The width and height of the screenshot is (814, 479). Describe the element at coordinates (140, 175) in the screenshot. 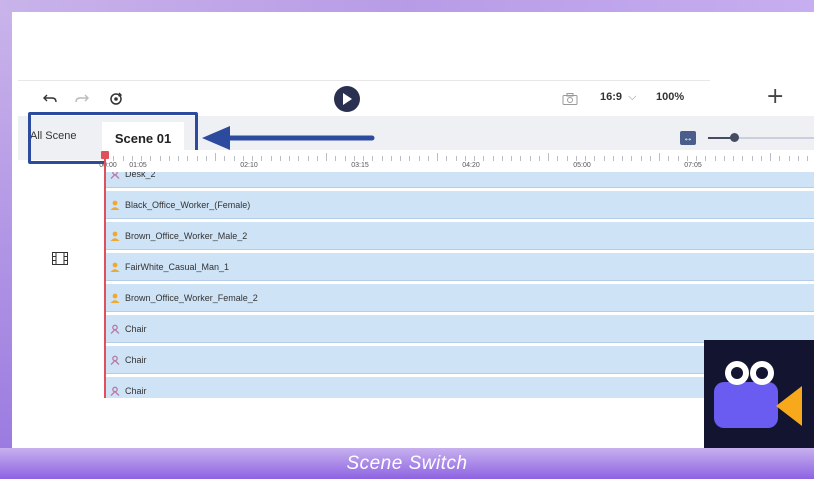

I see `track-label: Desk_2` at that location.